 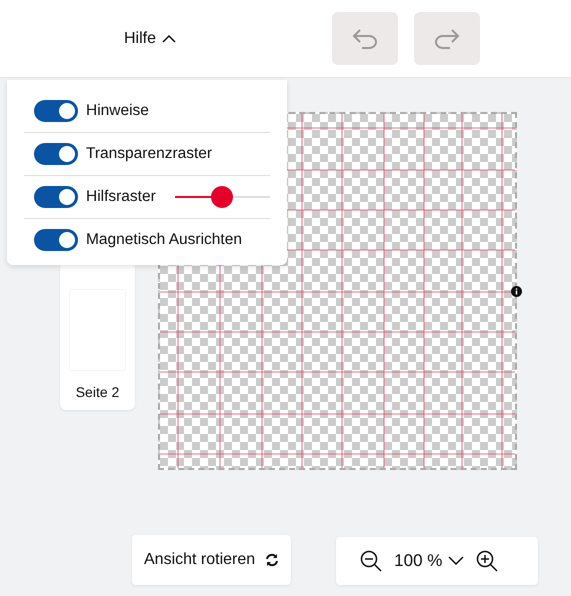 I want to click on zoom-level-dropdown: 100 %, so click(x=429, y=561).